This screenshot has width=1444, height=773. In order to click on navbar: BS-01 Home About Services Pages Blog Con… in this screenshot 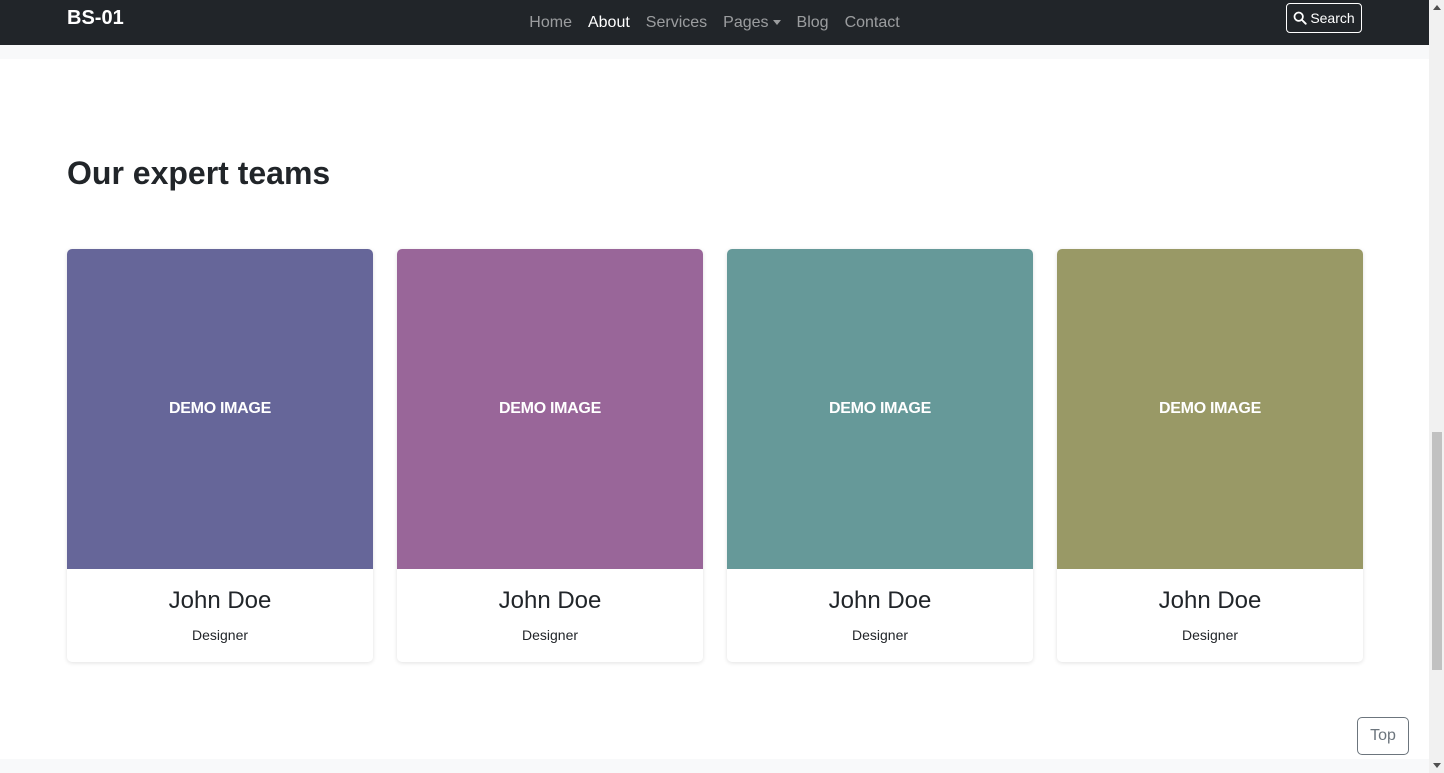, I will do `click(714, 22)`.